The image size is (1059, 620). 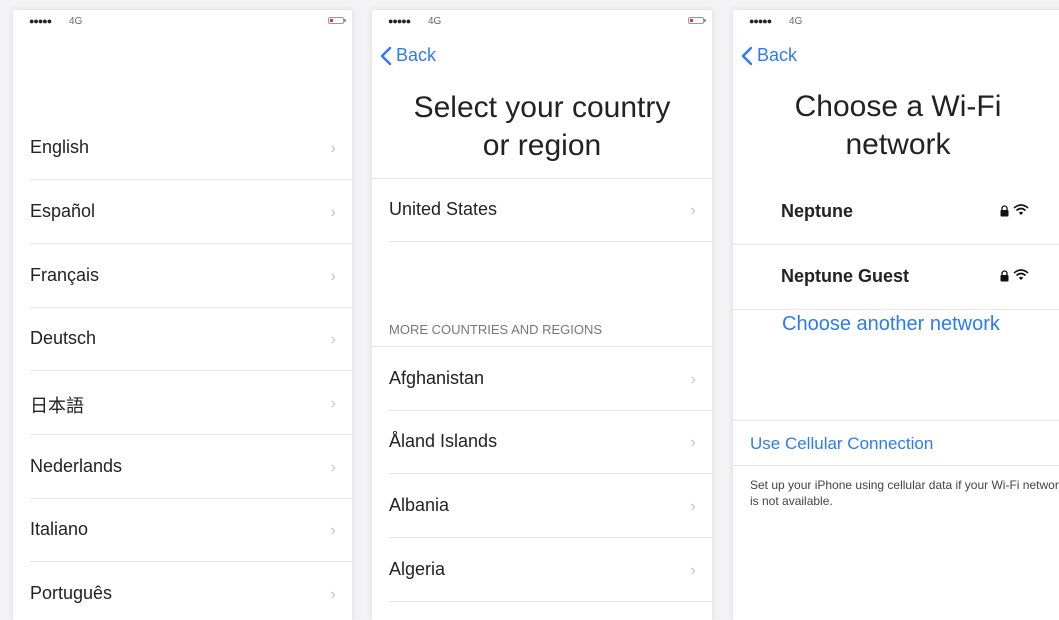 I want to click on title-line-1: Choose a Wi-Fi, so click(x=898, y=106).